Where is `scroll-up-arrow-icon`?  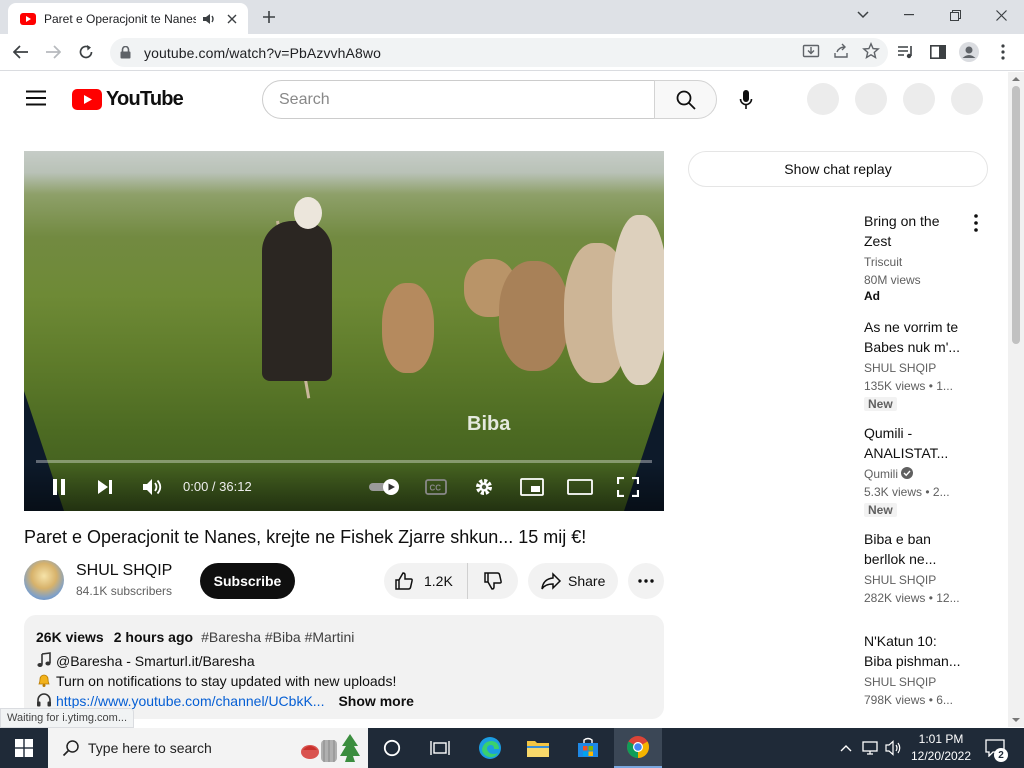
scroll-up-arrow-icon is located at coordinates (1016, 79).